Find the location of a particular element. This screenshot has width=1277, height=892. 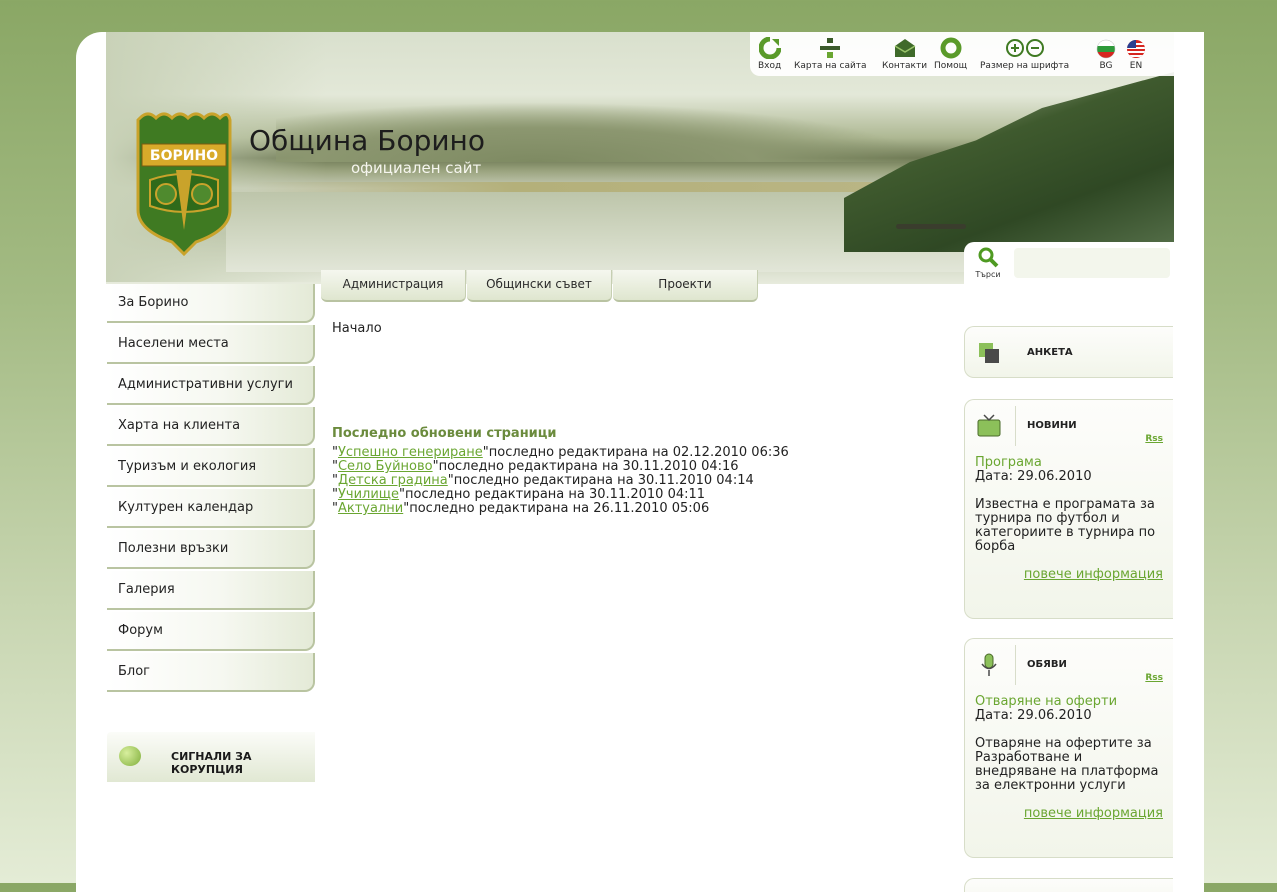

ads-header: ОБЯВИ Rss is located at coordinates (1069, 664).